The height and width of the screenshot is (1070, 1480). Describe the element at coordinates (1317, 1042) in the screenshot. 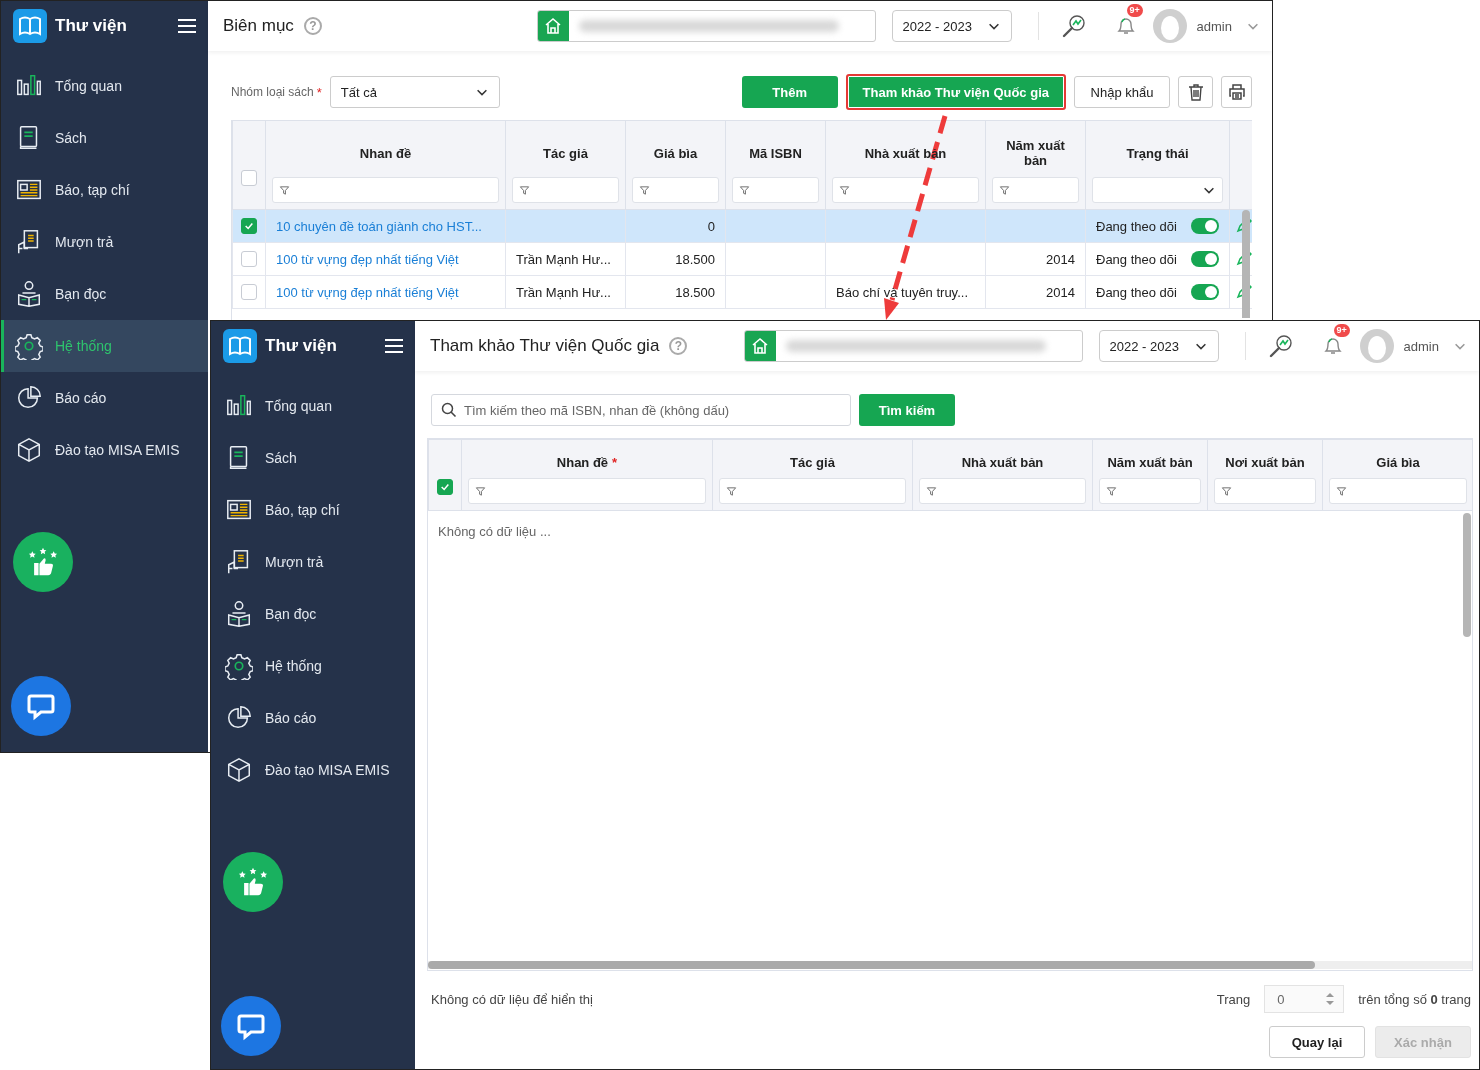

I see `dialog-button: Quay lại` at that location.